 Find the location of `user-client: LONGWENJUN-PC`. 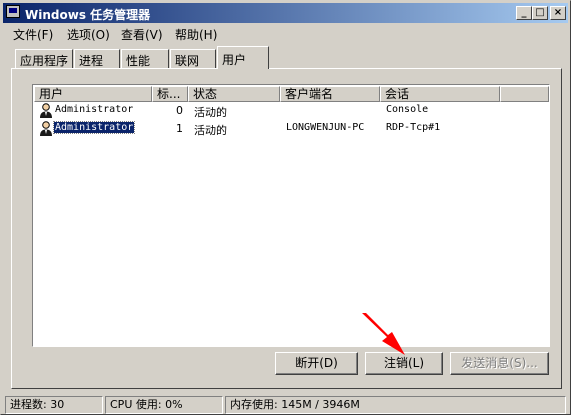

user-client: LONGWENJUN-PC is located at coordinates (325, 127).